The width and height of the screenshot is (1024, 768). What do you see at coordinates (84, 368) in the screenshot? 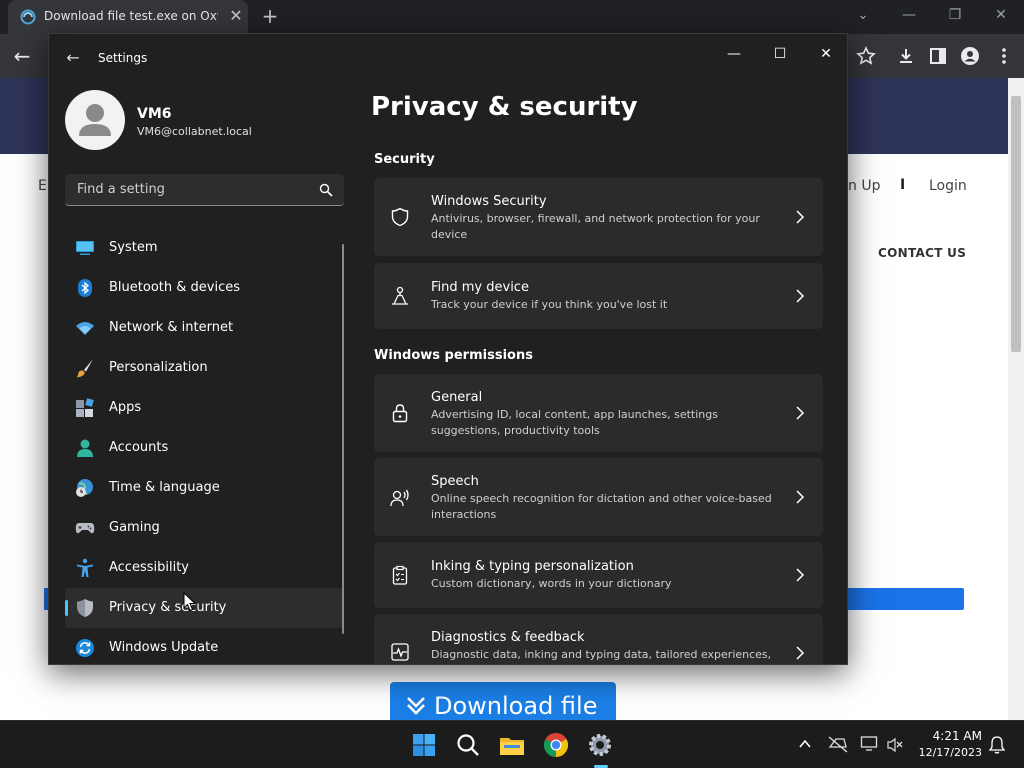
I see `paintbrush-icon` at bounding box center [84, 368].